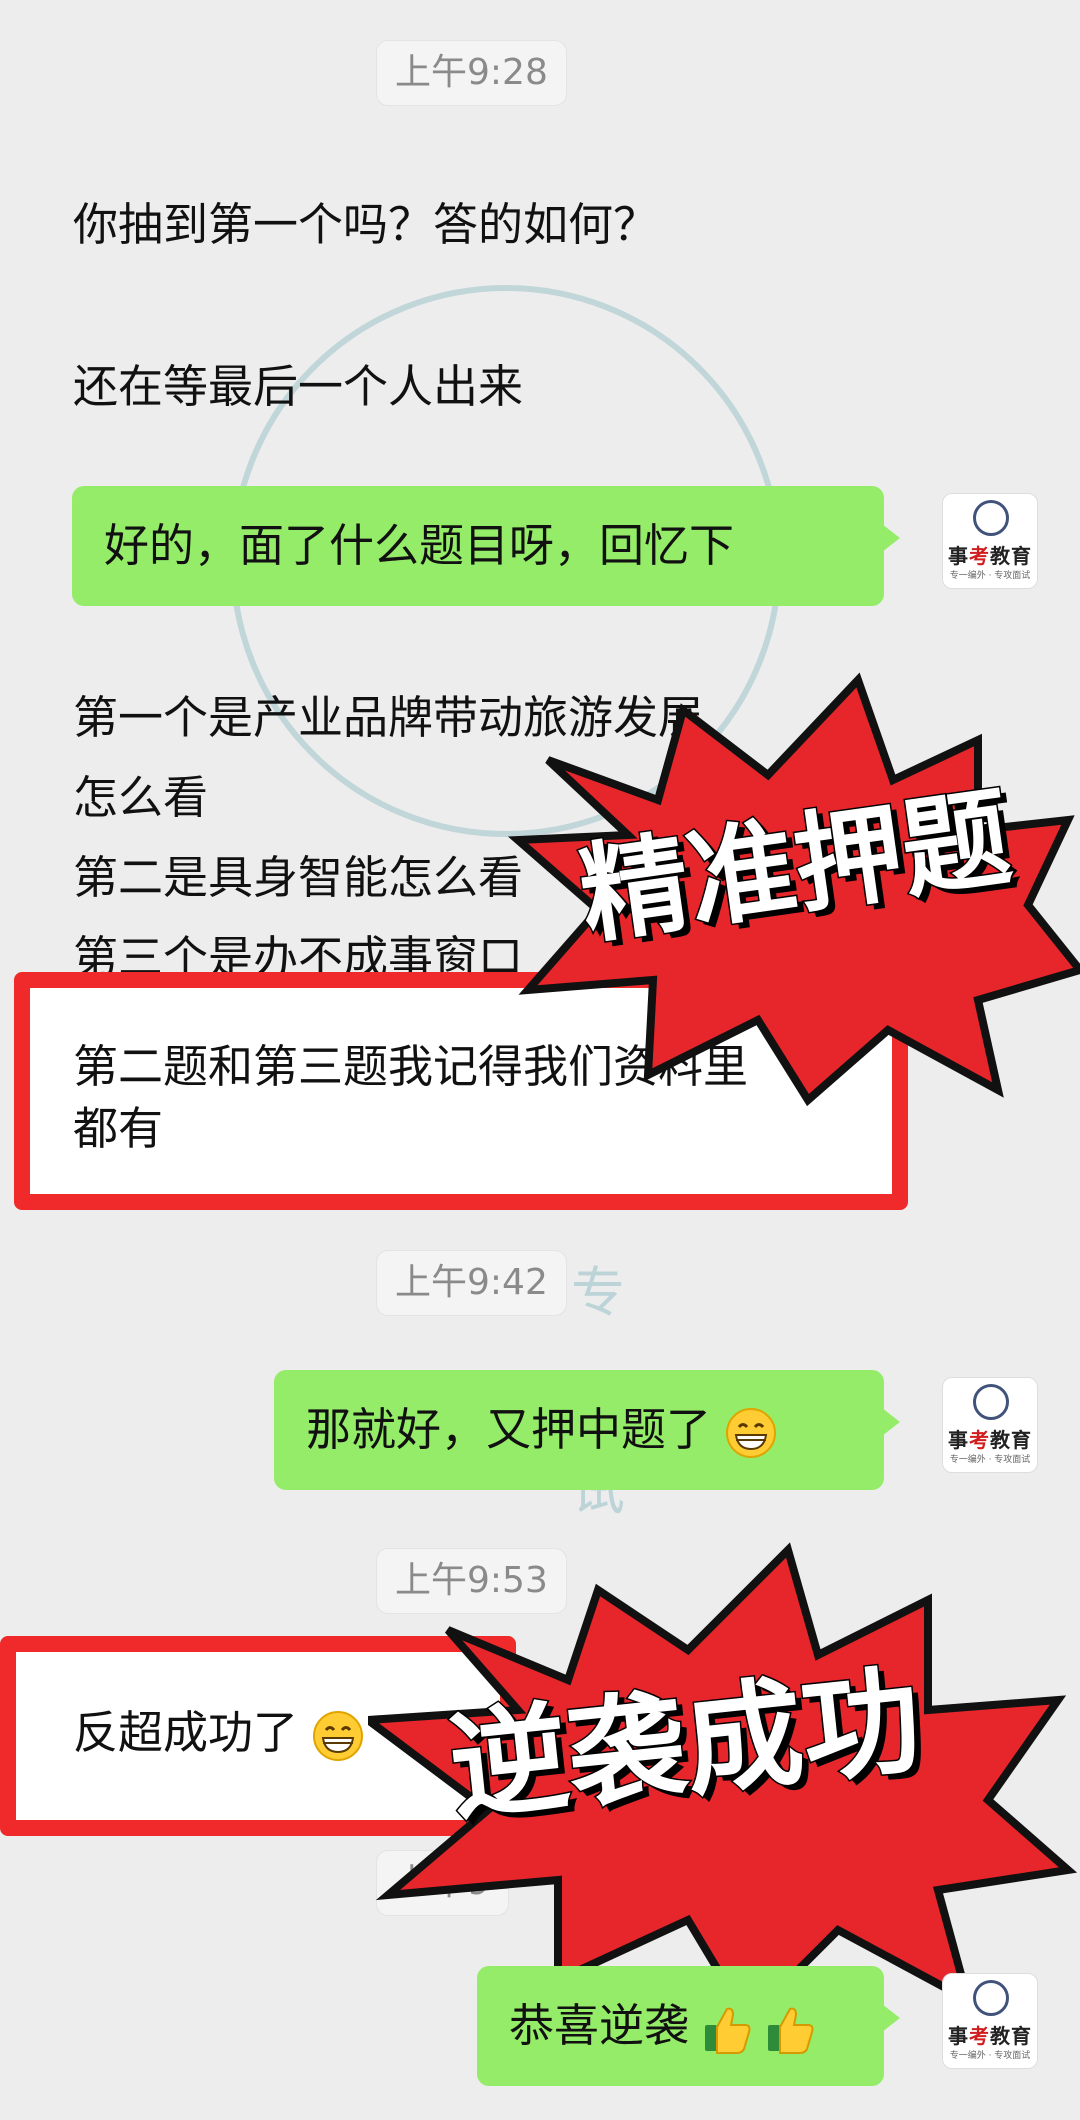  Describe the element at coordinates (186, 1732) in the screenshot. I see `message-text: 反超成功了` at that location.